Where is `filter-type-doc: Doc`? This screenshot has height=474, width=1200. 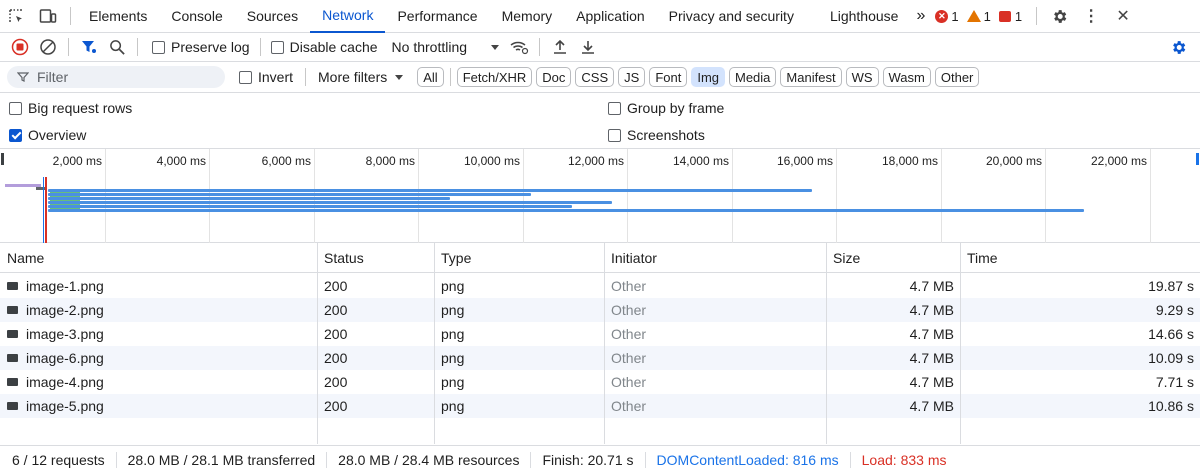 filter-type-doc: Doc is located at coordinates (554, 77).